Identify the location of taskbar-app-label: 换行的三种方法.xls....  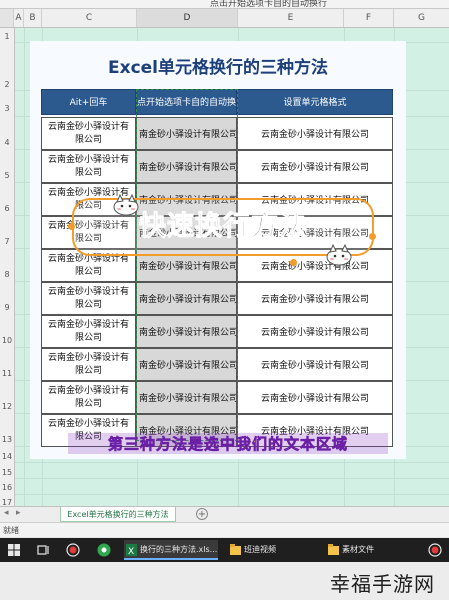
(179, 549).